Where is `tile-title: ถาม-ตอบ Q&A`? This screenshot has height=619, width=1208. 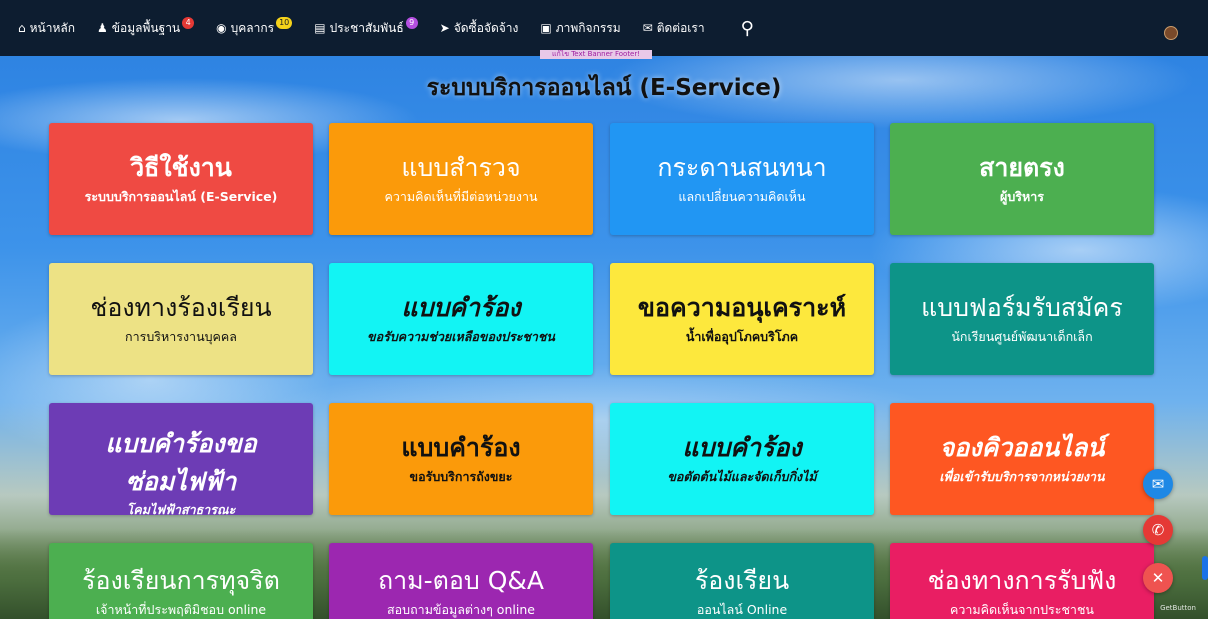
tile-title: ถาม-ตอบ Q&A is located at coordinates (460, 580).